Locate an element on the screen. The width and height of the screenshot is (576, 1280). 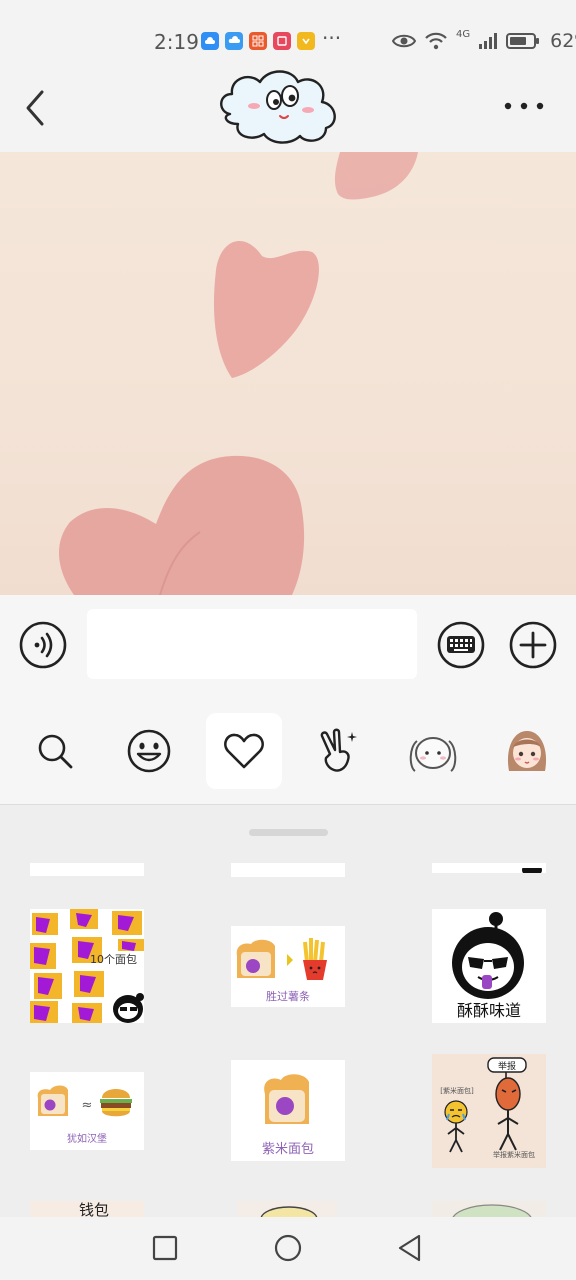
message-text-input is located at coordinates (252, 644).